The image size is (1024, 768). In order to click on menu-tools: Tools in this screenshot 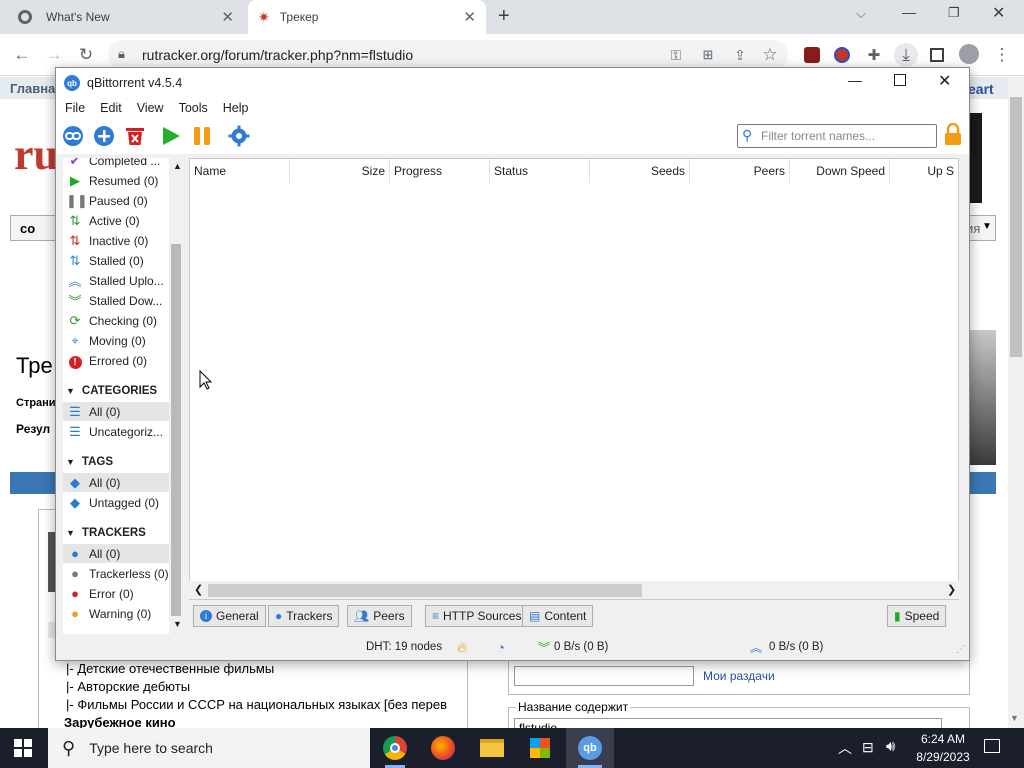, I will do `click(192, 108)`.